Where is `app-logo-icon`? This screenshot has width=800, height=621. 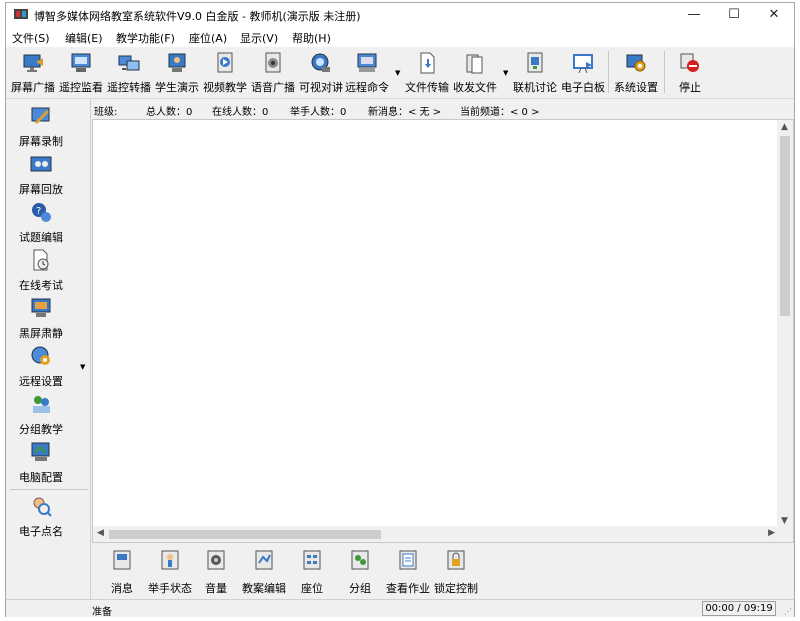
app-logo-icon is located at coordinates (21, 14).